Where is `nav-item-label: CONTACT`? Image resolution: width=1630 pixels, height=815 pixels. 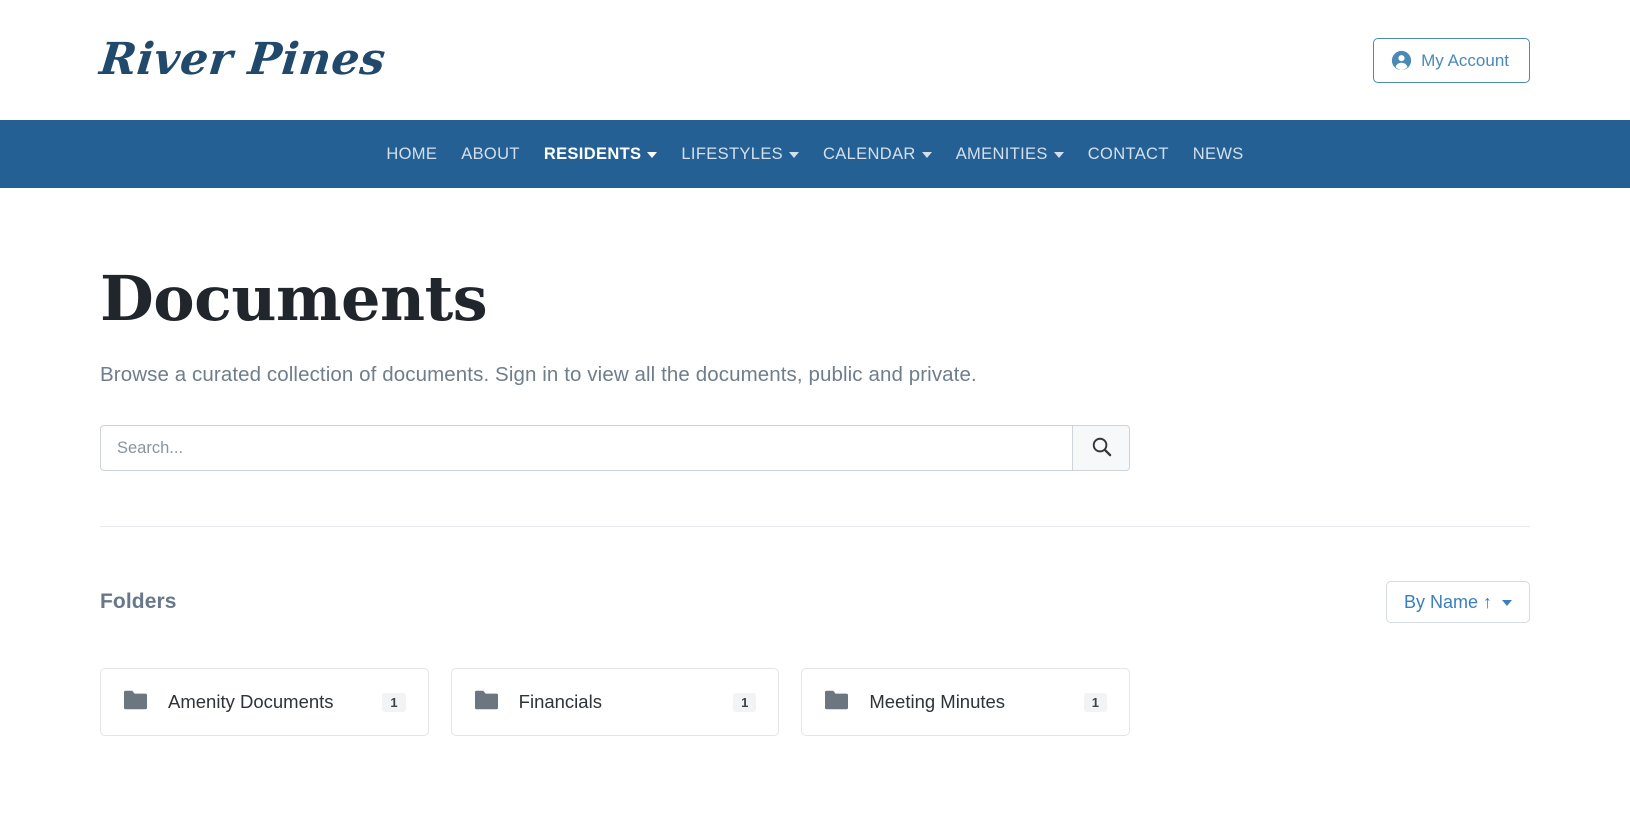 nav-item-label: CONTACT is located at coordinates (1128, 153).